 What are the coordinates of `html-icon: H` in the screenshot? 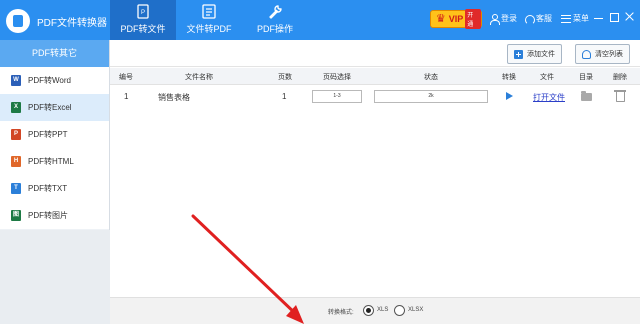 It's located at (16, 161).